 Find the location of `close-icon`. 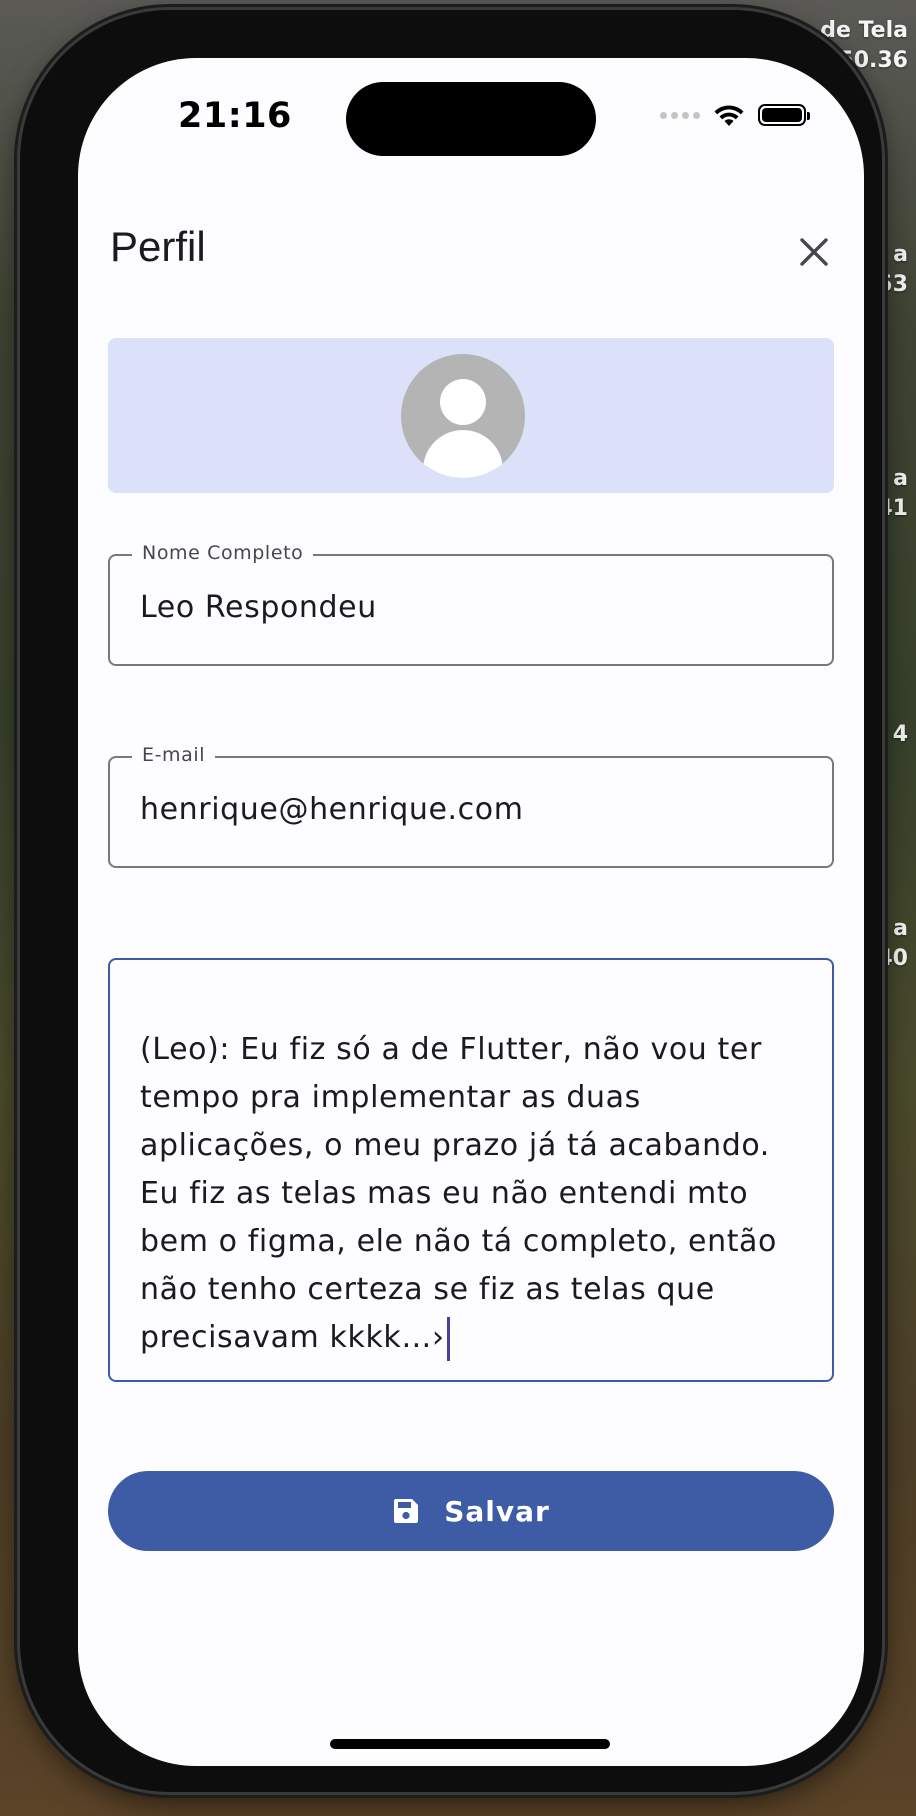

close-icon is located at coordinates (814, 252).